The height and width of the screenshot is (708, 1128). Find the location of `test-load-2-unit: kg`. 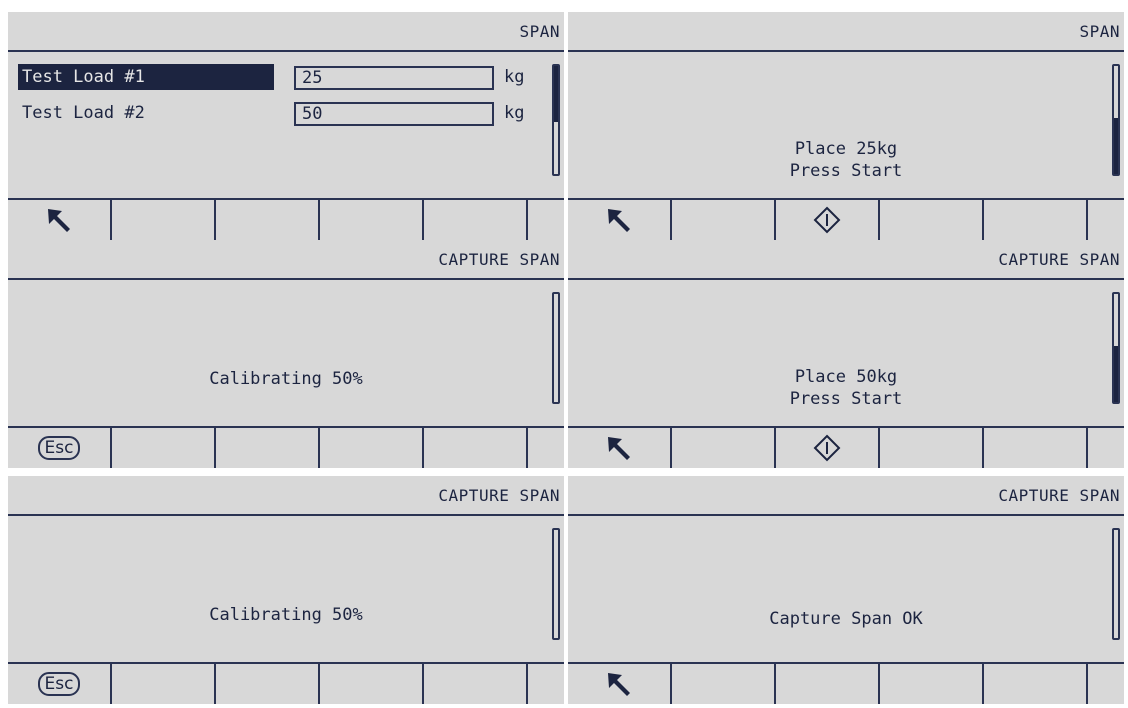

test-load-2-unit: kg is located at coordinates (514, 113).